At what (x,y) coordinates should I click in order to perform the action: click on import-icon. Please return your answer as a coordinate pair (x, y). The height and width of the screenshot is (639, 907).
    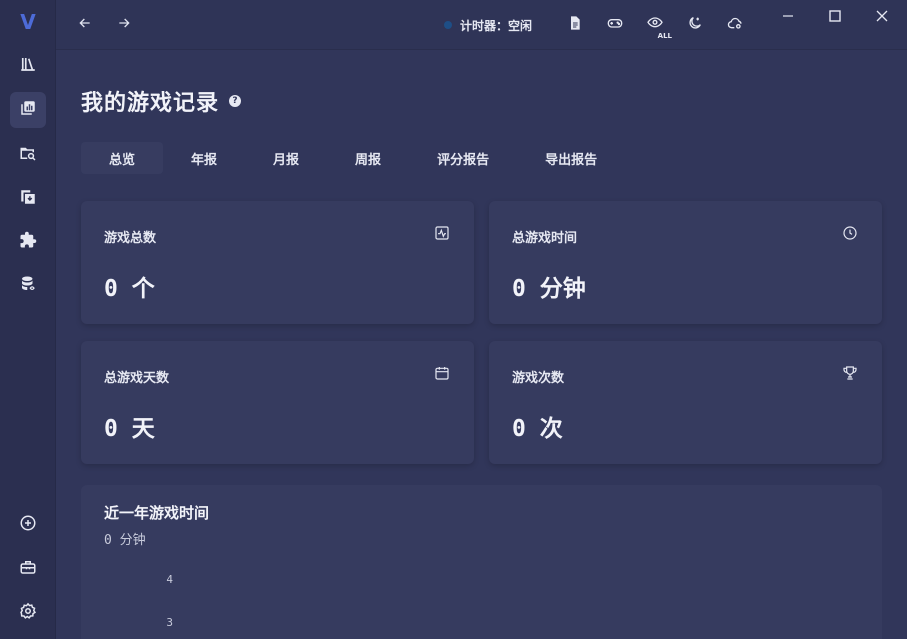
    Looking at the image, I should click on (28, 199).